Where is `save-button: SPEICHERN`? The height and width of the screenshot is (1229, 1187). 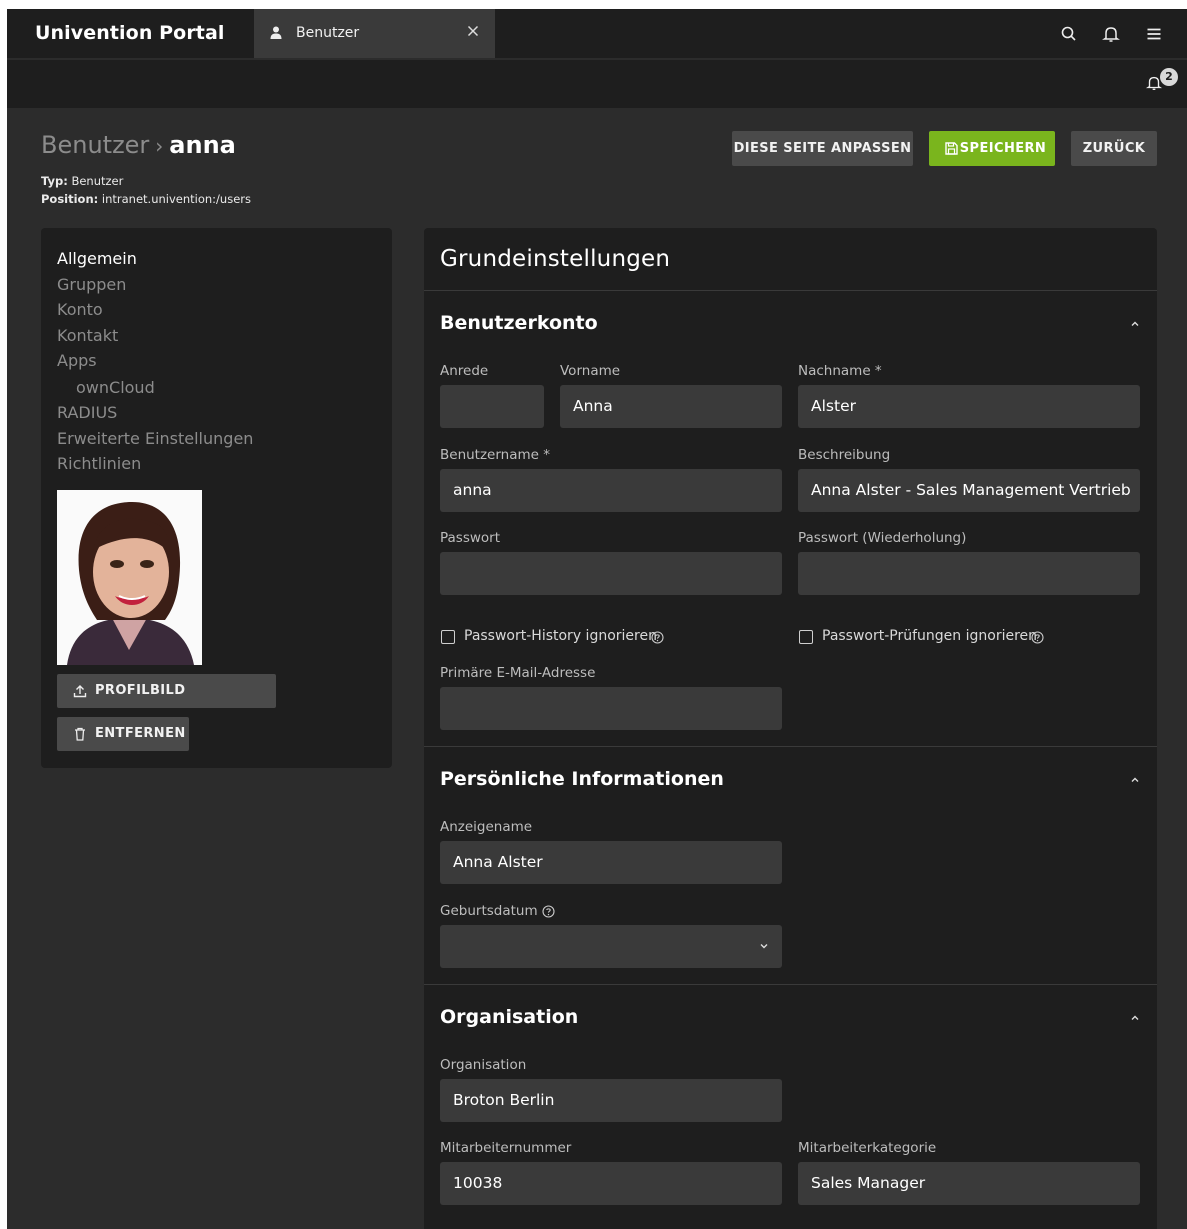
save-button: SPEICHERN is located at coordinates (992, 148).